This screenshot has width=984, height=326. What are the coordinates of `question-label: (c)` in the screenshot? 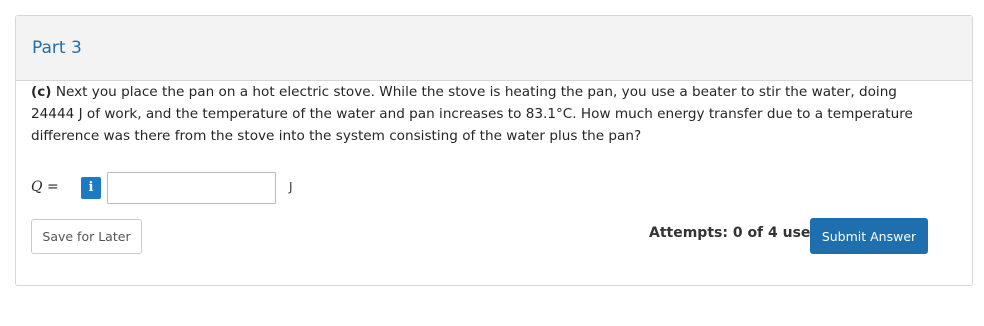 It's located at (41, 92).